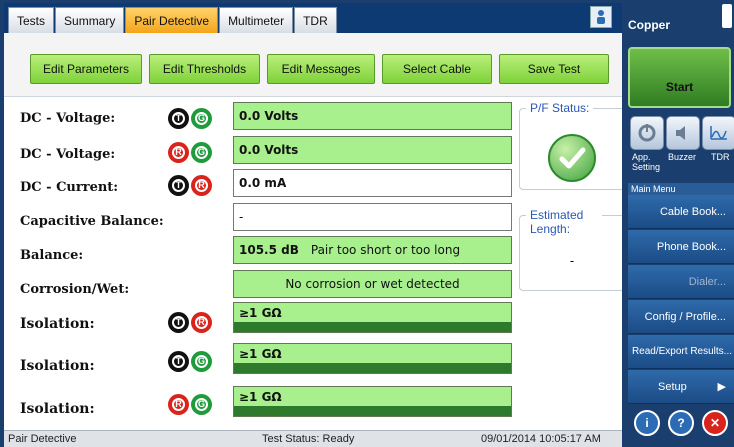 This screenshot has width=734, height=447. What do you see at coordinates (68, 118) in the screenshot?
I see `dc-voltage-tg-label: DC - Voltage:` at bounding box center [68, 118].